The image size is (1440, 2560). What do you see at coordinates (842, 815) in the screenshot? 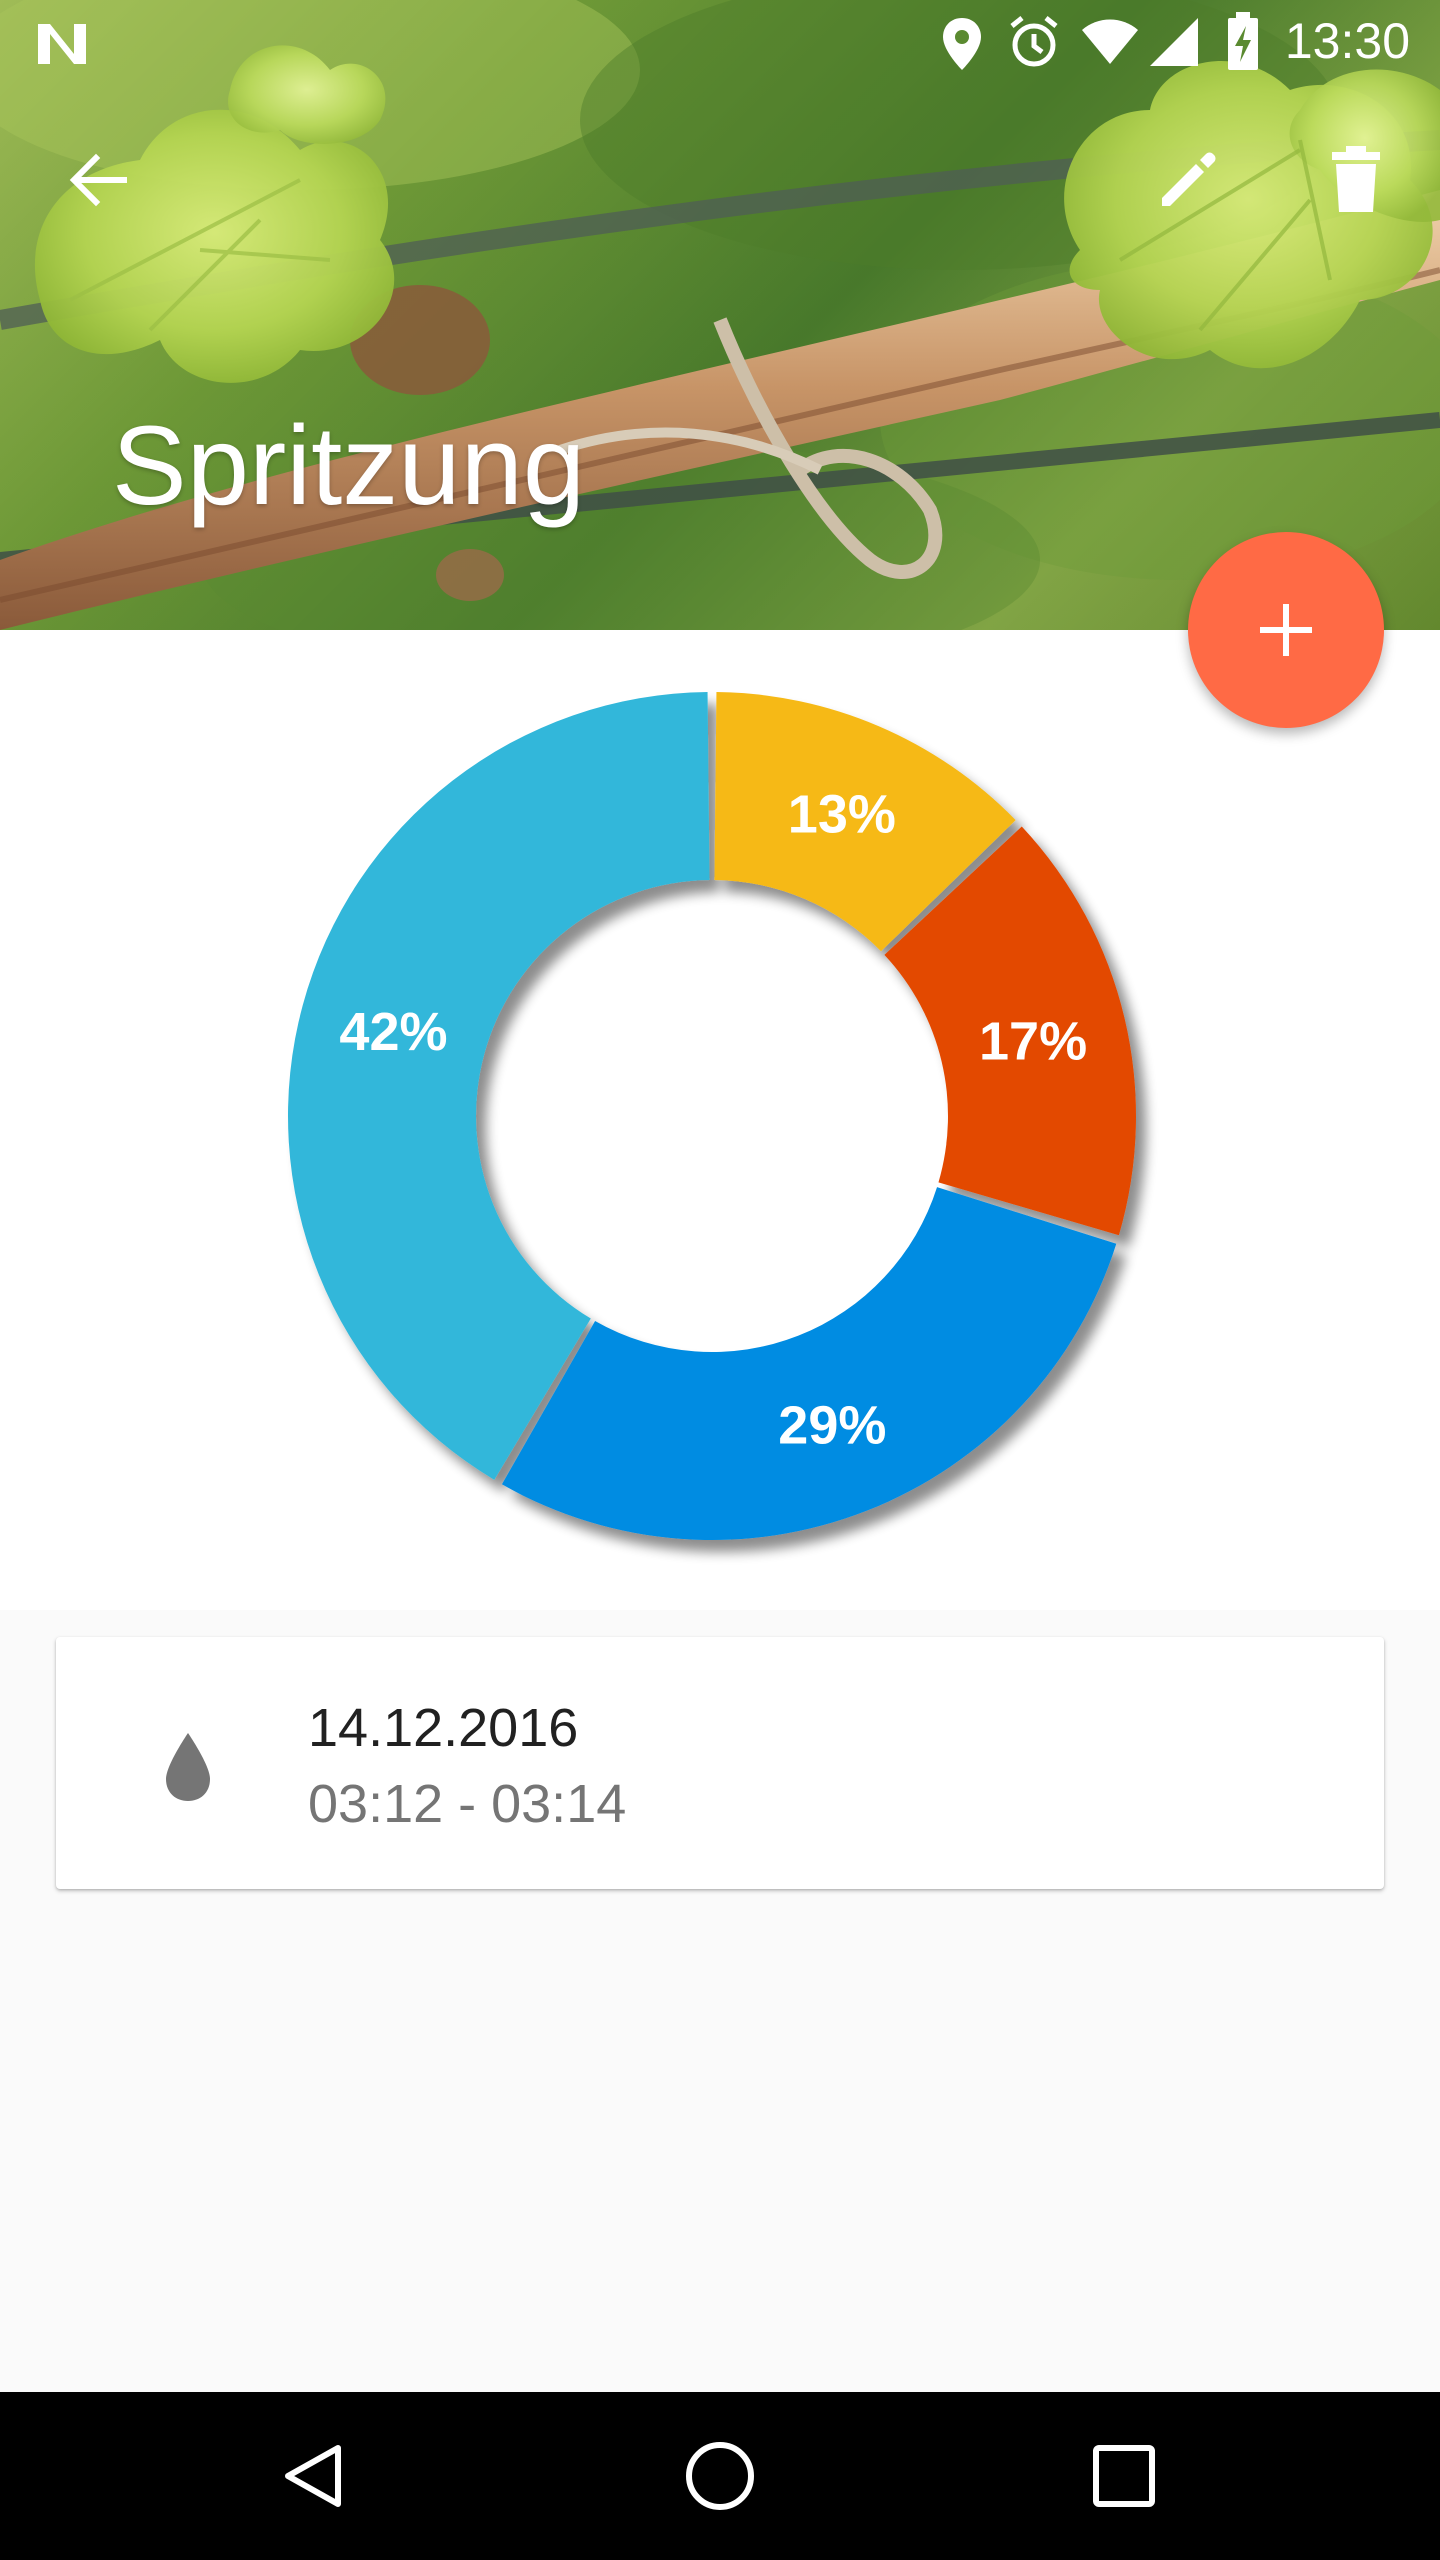
I see `donut-label-13: 13%` at bounding box center [842, 815].